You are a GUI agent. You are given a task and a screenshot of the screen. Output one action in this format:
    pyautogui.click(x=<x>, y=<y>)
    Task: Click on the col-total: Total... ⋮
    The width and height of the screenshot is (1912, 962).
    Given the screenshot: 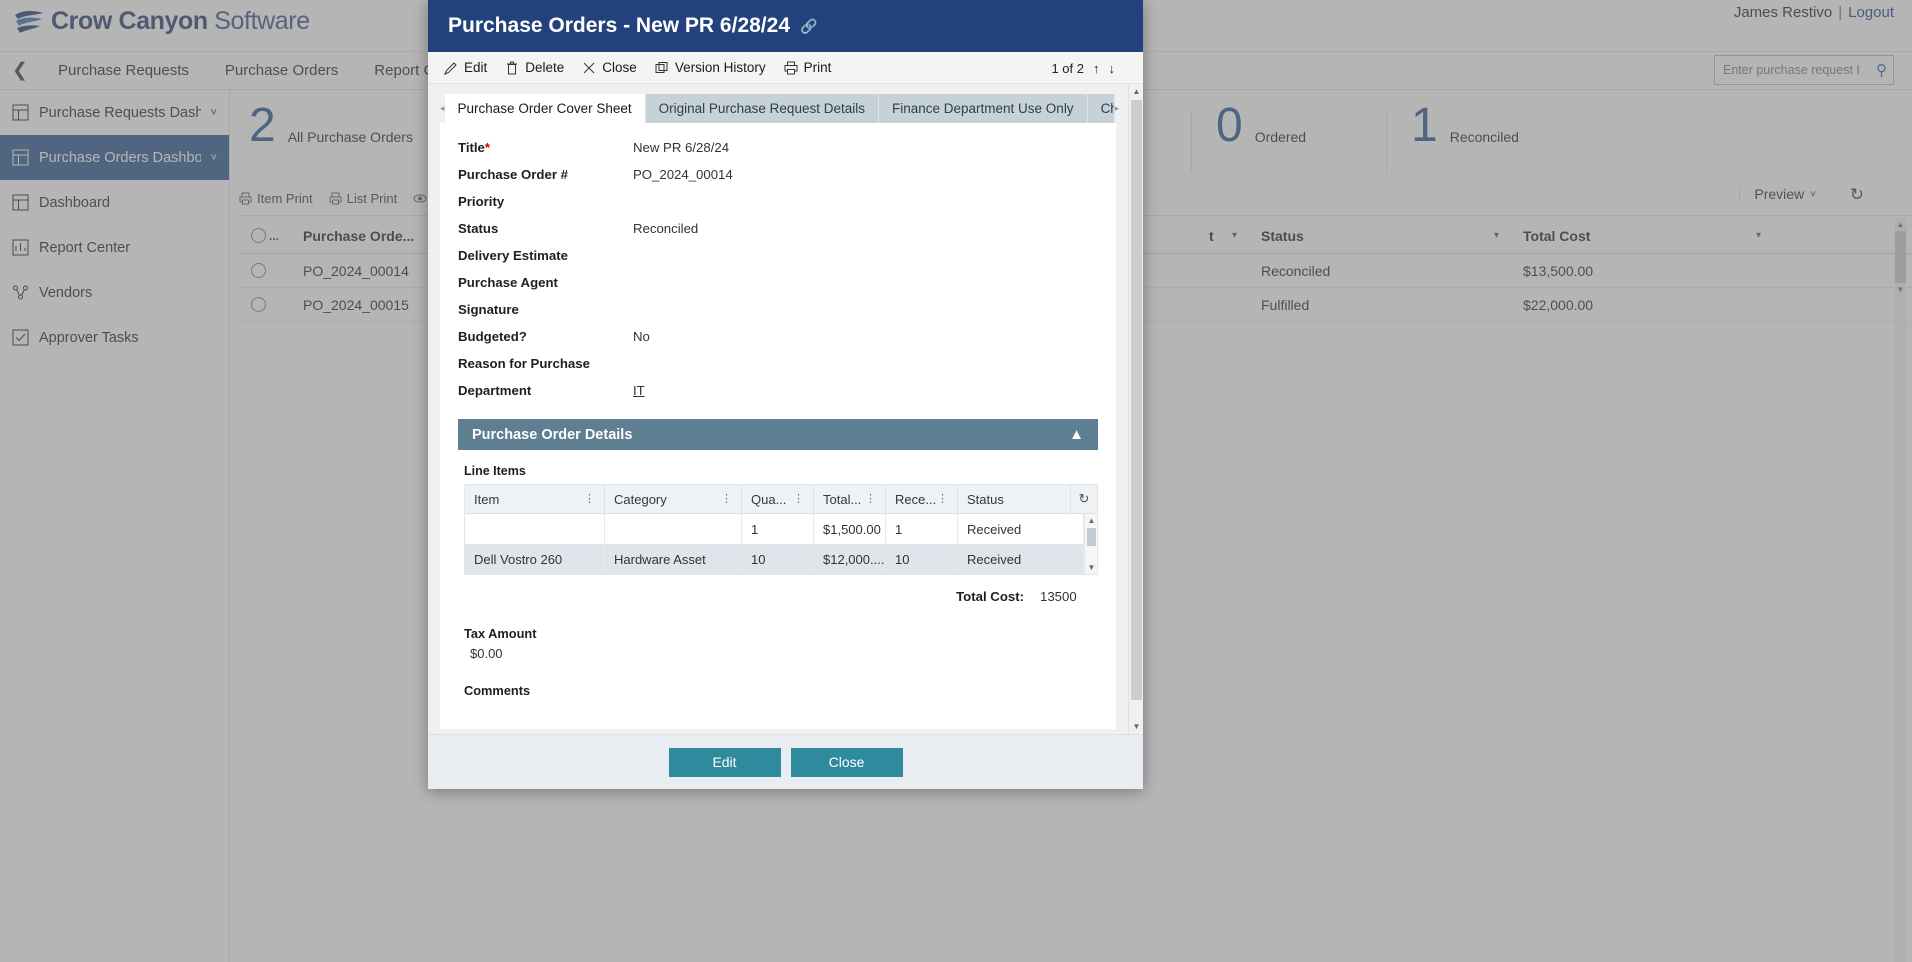 What is the action you would take?
    pyautogui.click(x=850, y=499)
    